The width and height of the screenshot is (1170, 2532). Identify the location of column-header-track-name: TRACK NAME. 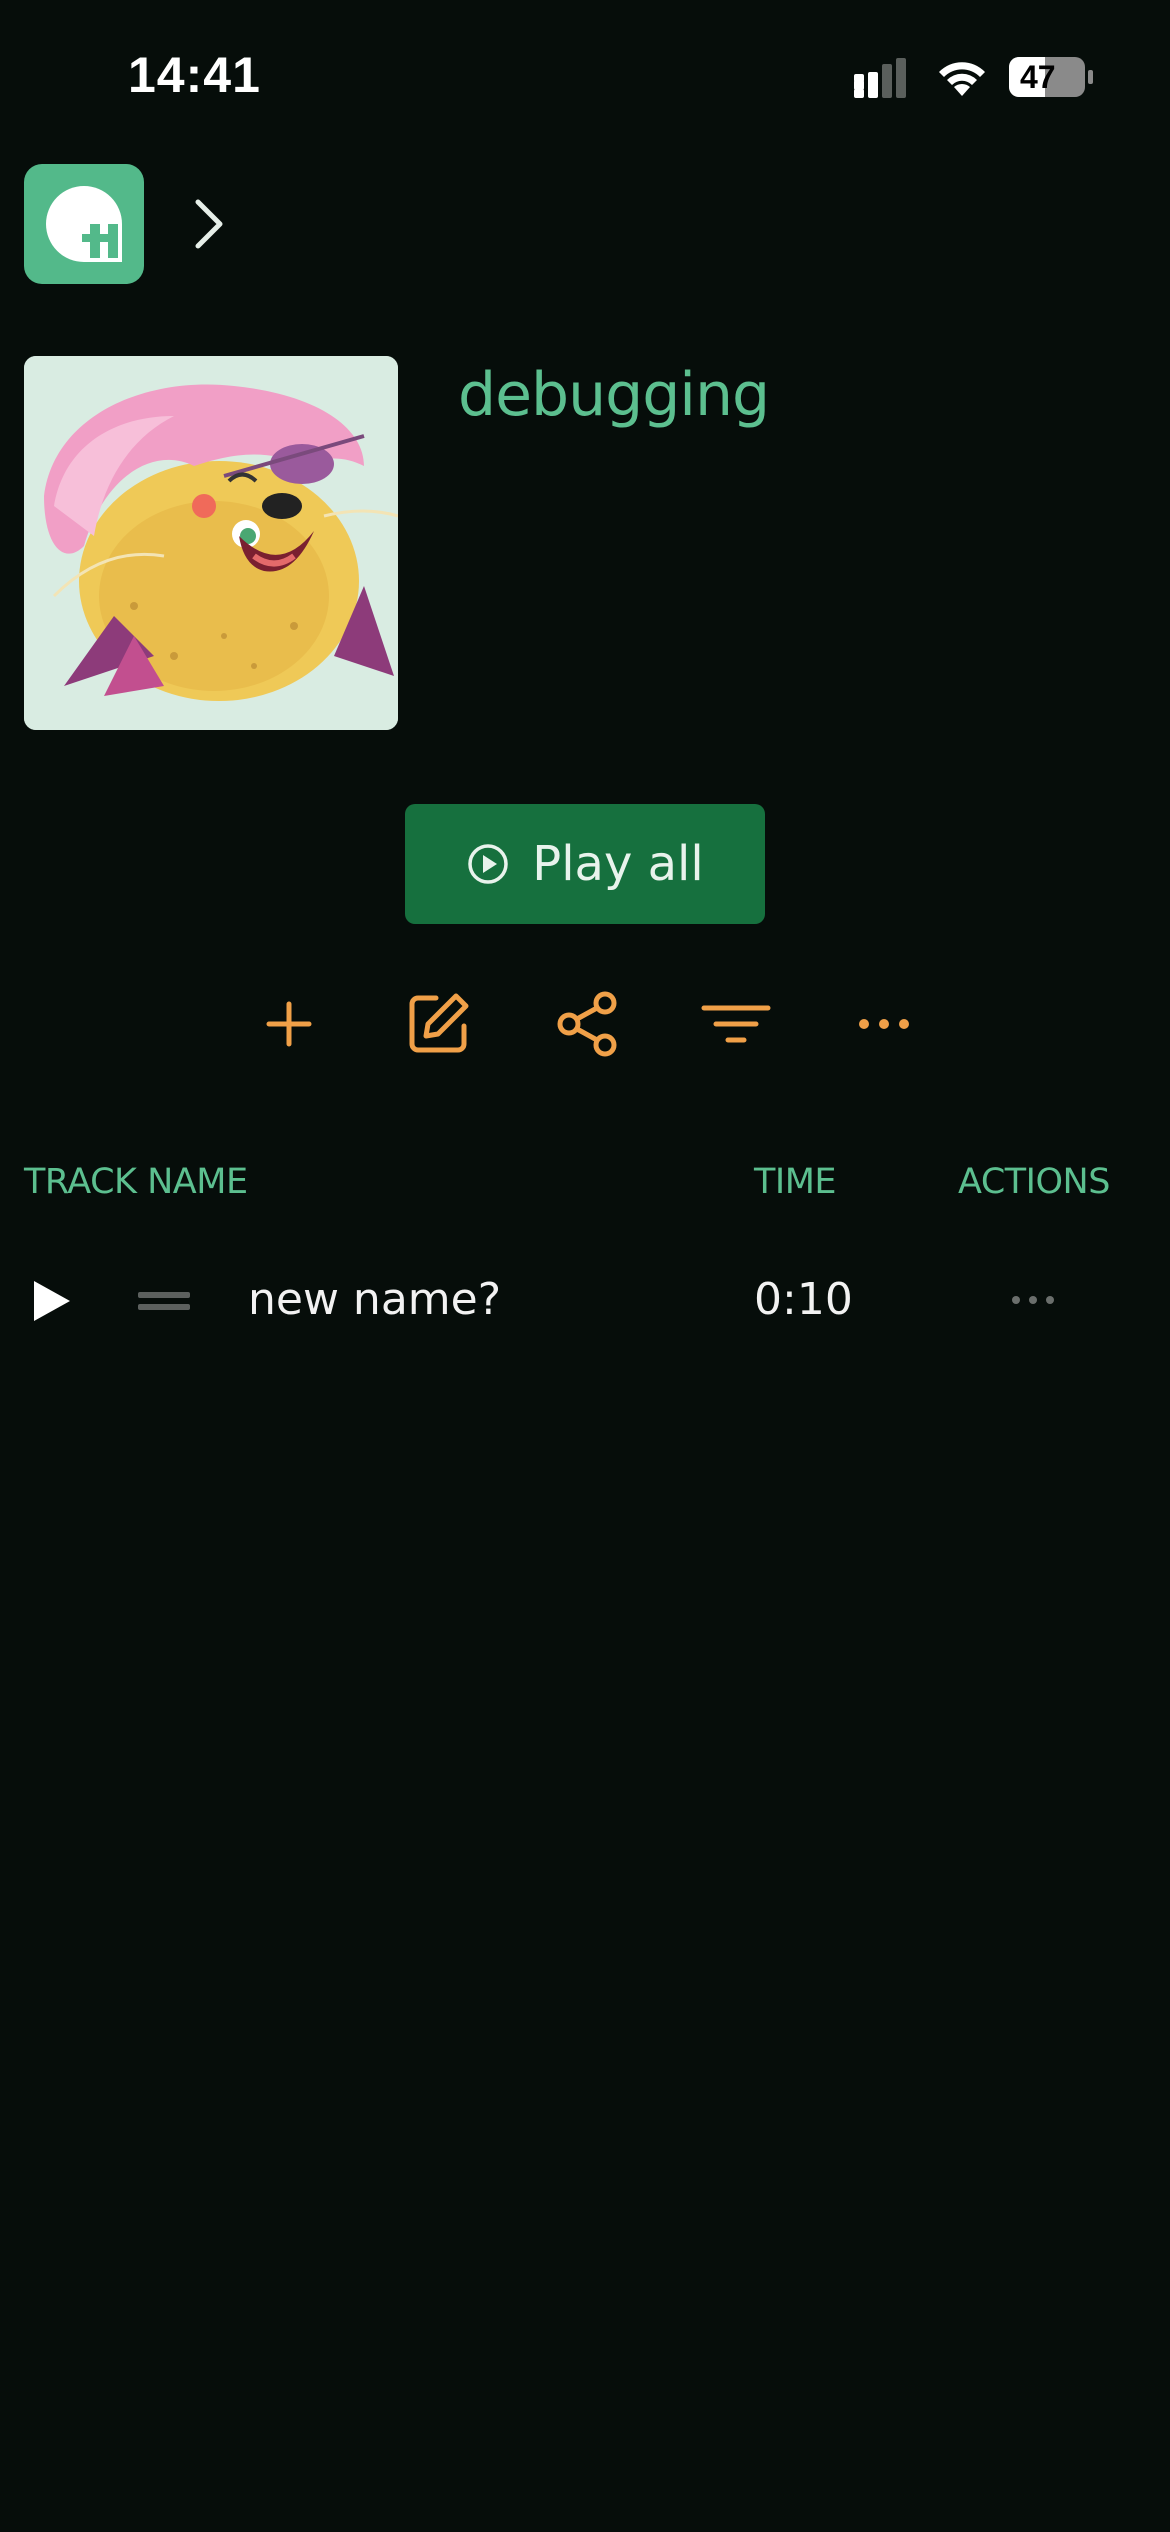
(136, 1182).